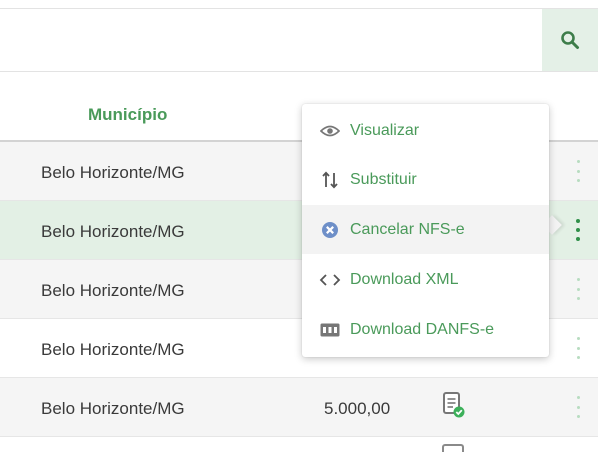 The height and width of the screenshot is (452, 598). I want to click on menu-item-download-danfse: Download DANFS-e, so click(425, 329).